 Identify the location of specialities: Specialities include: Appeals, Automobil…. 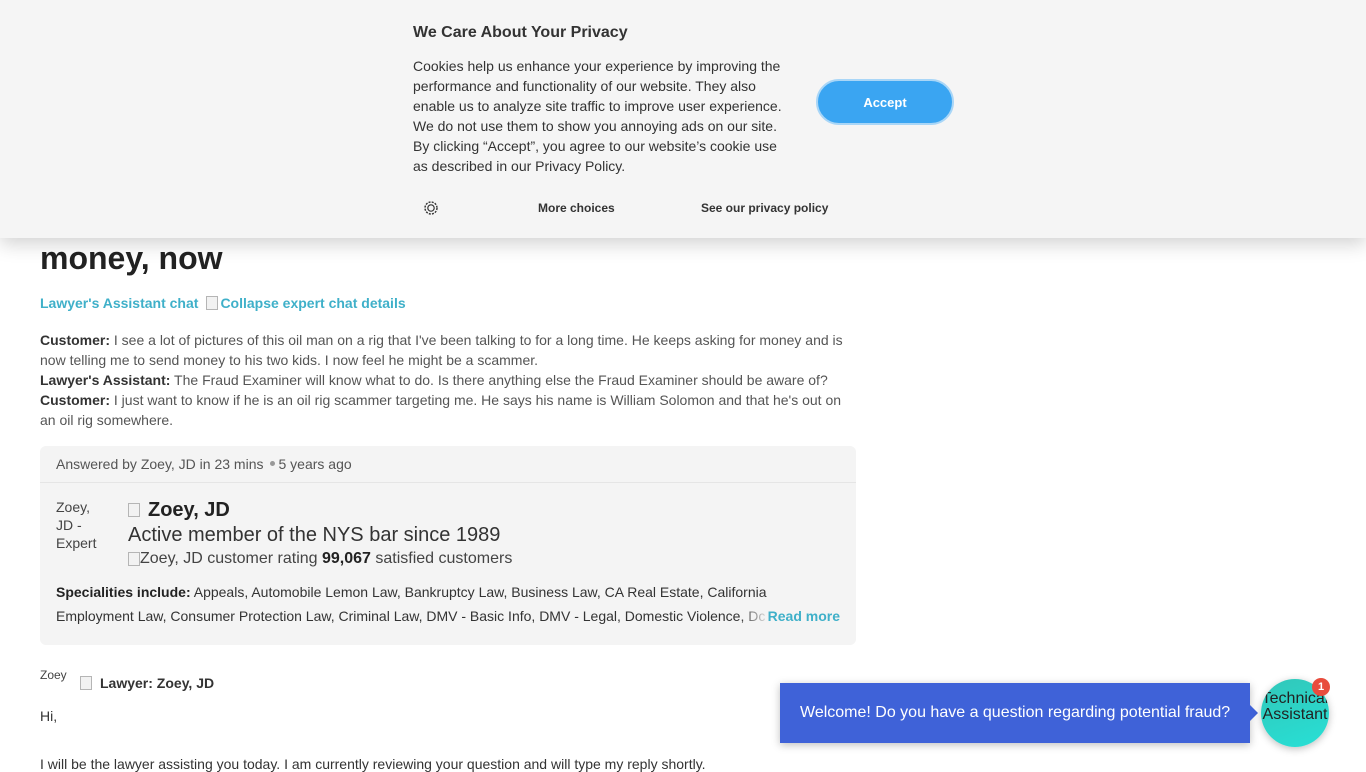
(448, 604).